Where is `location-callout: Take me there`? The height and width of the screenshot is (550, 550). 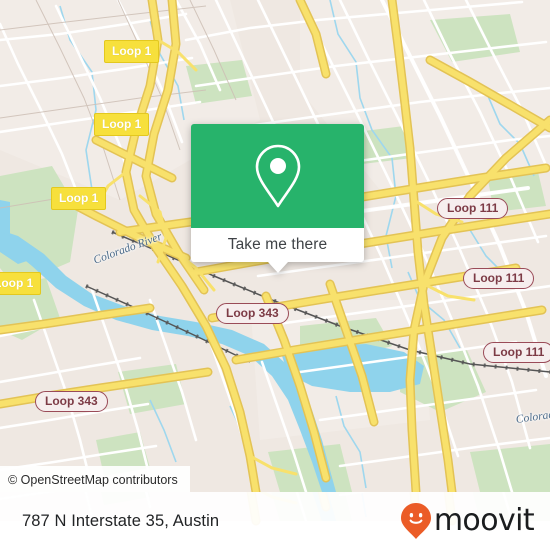 location-callout: Take me there is located at coordinates (277, 198).